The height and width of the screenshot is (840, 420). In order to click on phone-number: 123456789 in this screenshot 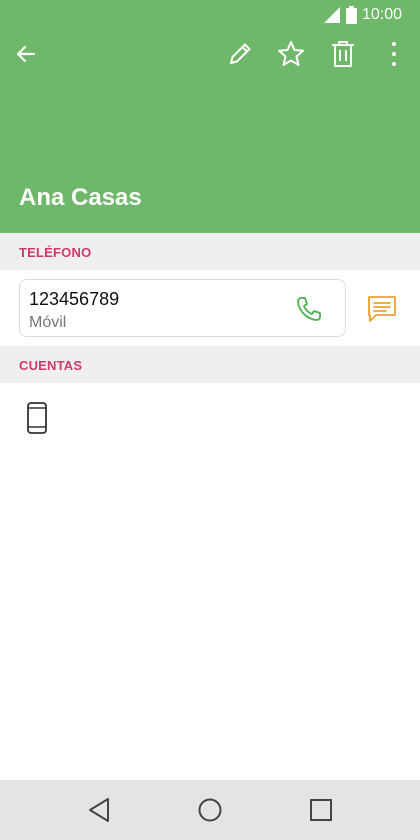, I will do `click(74, 299)`.